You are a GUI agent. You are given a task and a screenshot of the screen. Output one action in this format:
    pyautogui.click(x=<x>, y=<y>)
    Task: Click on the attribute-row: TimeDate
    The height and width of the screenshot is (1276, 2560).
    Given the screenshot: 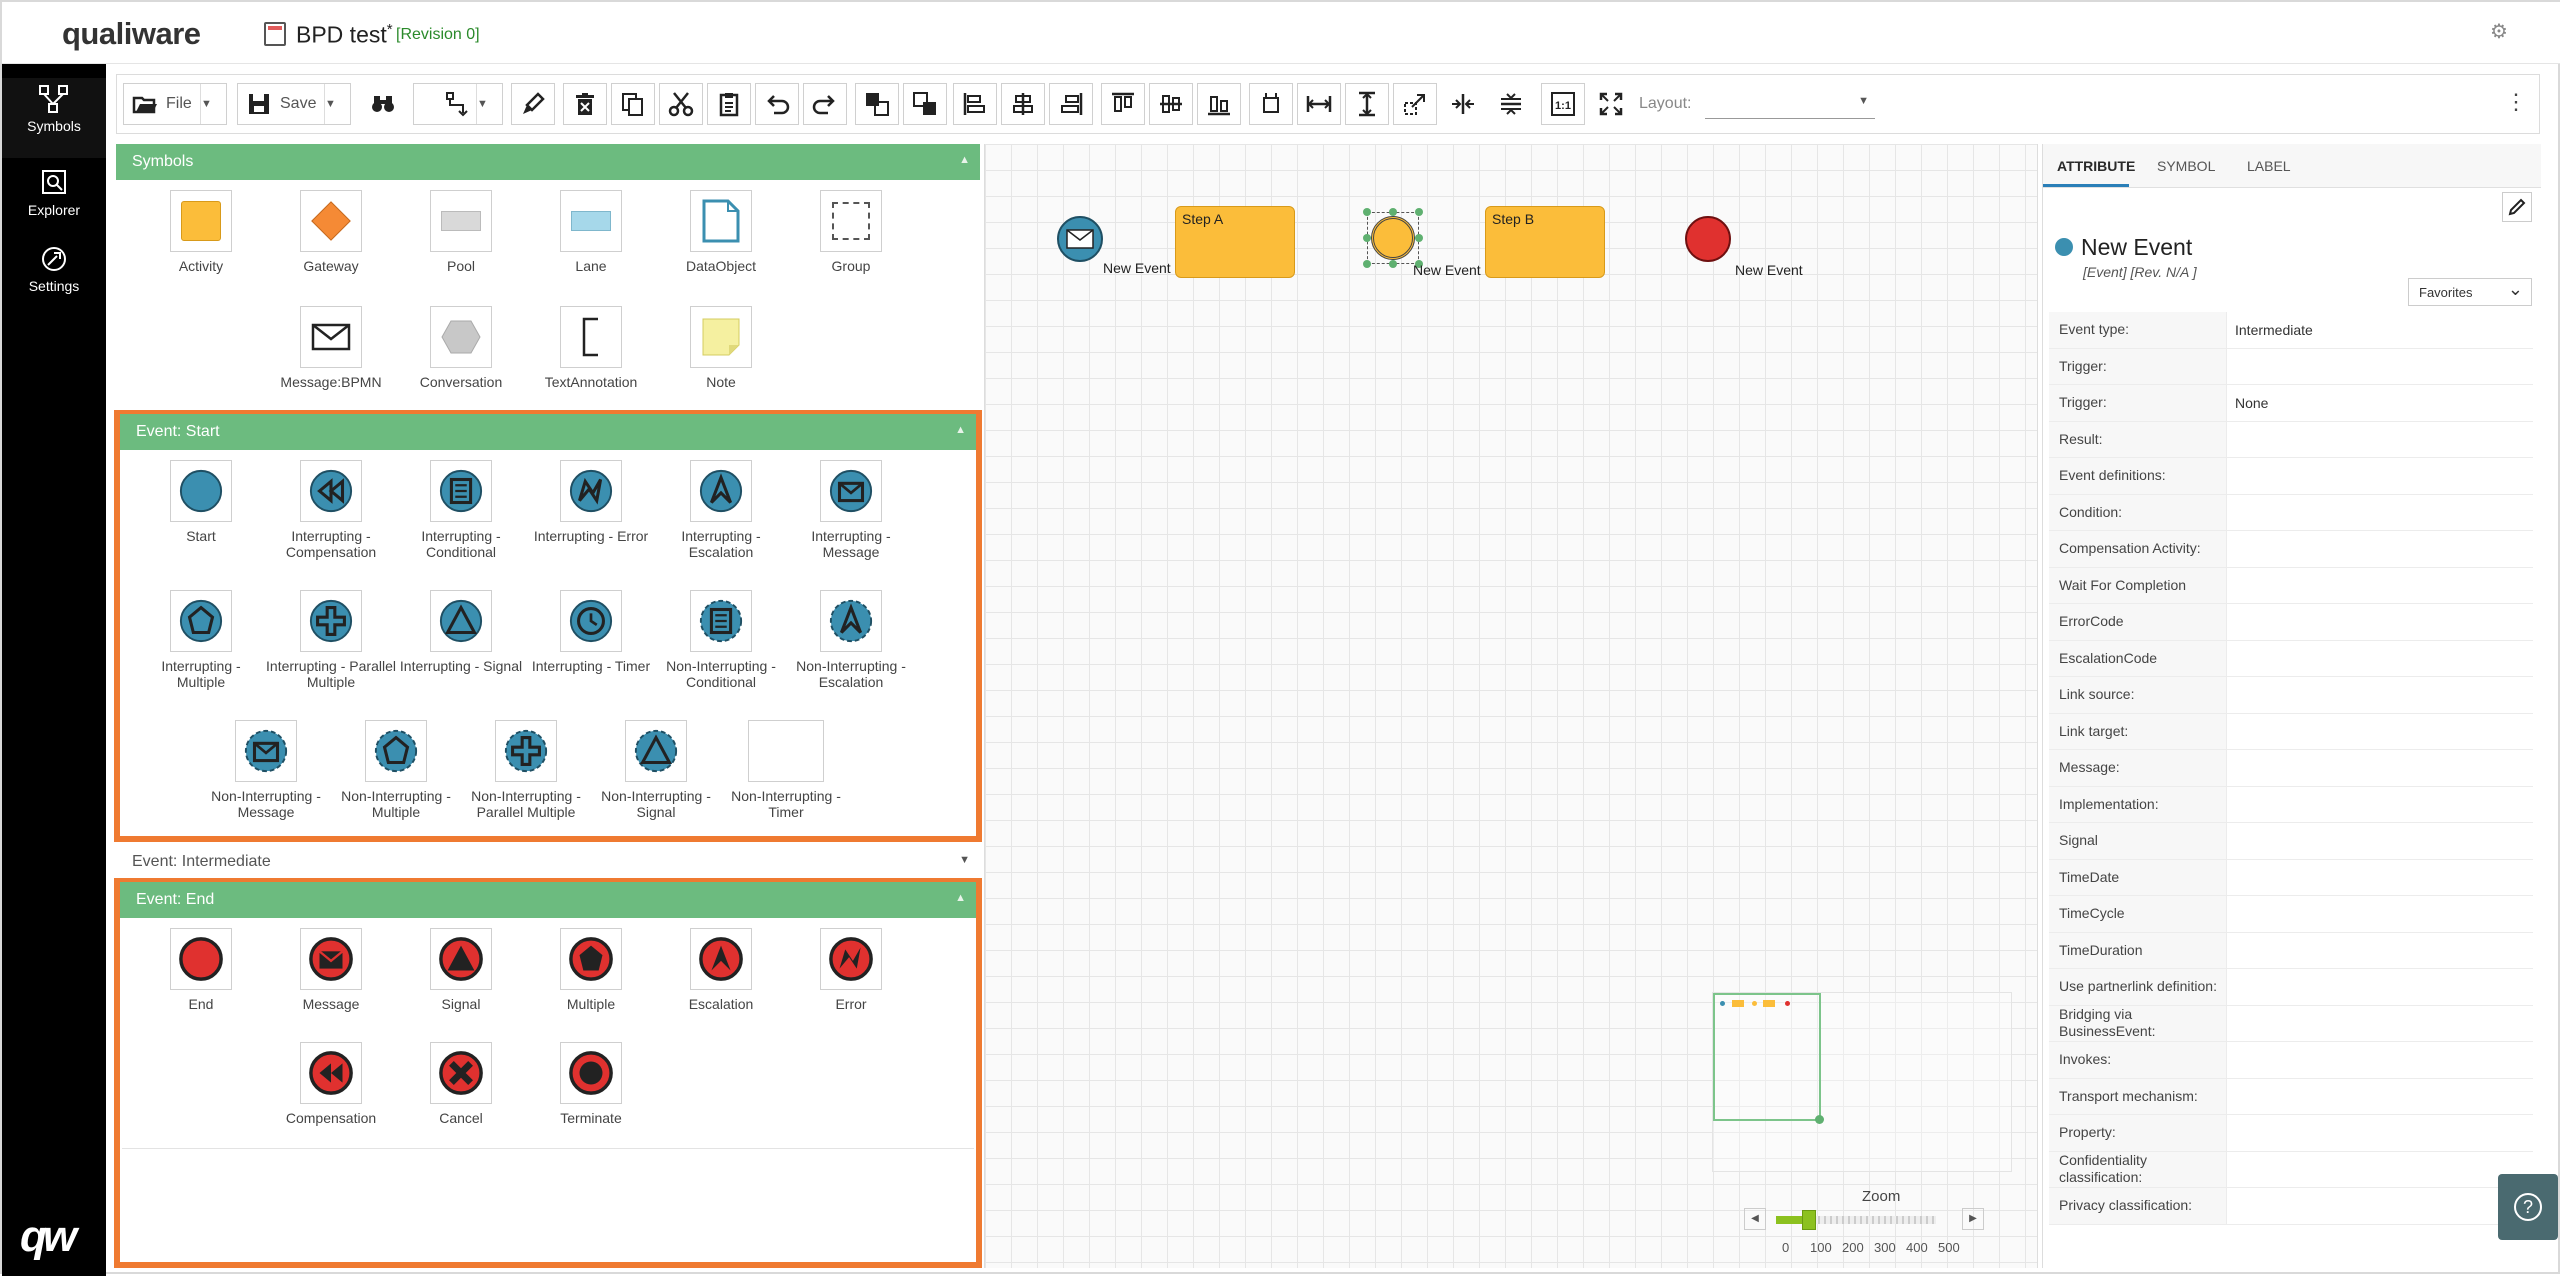 What is the action you would take?
    pyautogui.click(x=2291, y=877)
    